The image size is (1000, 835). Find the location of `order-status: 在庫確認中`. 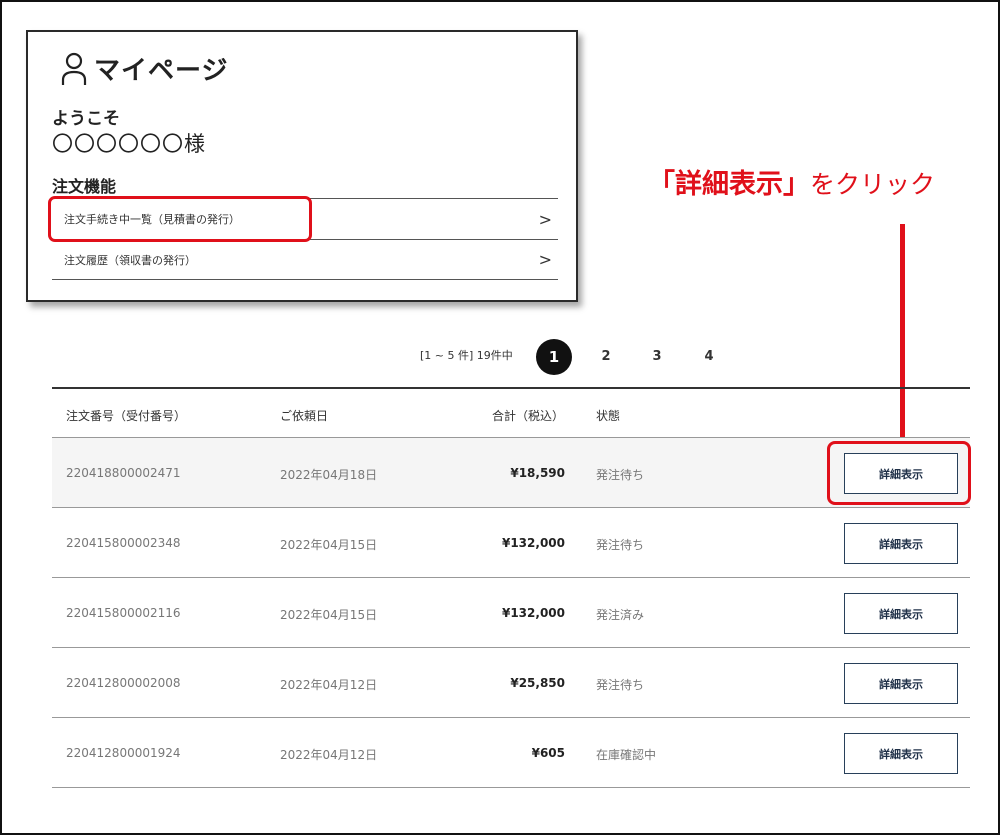

order-status: 在庫確認中 is located at coordinates (626, 755).